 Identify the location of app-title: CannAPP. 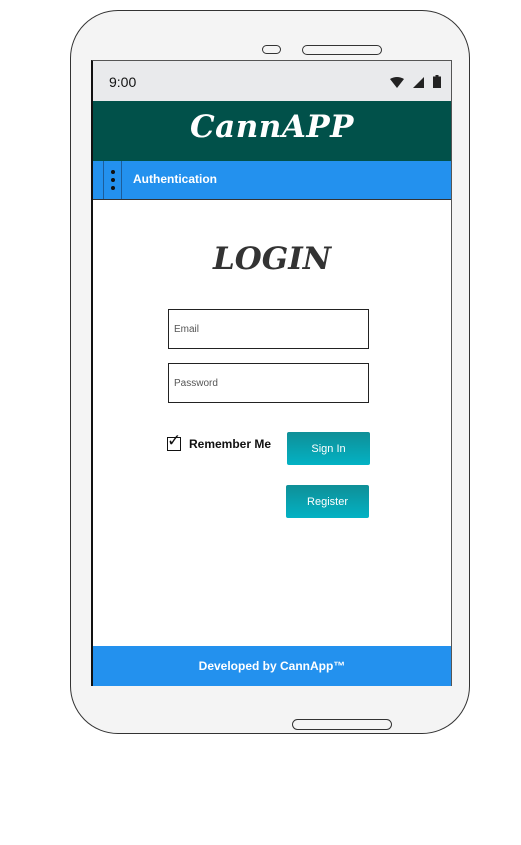
(271, 127).